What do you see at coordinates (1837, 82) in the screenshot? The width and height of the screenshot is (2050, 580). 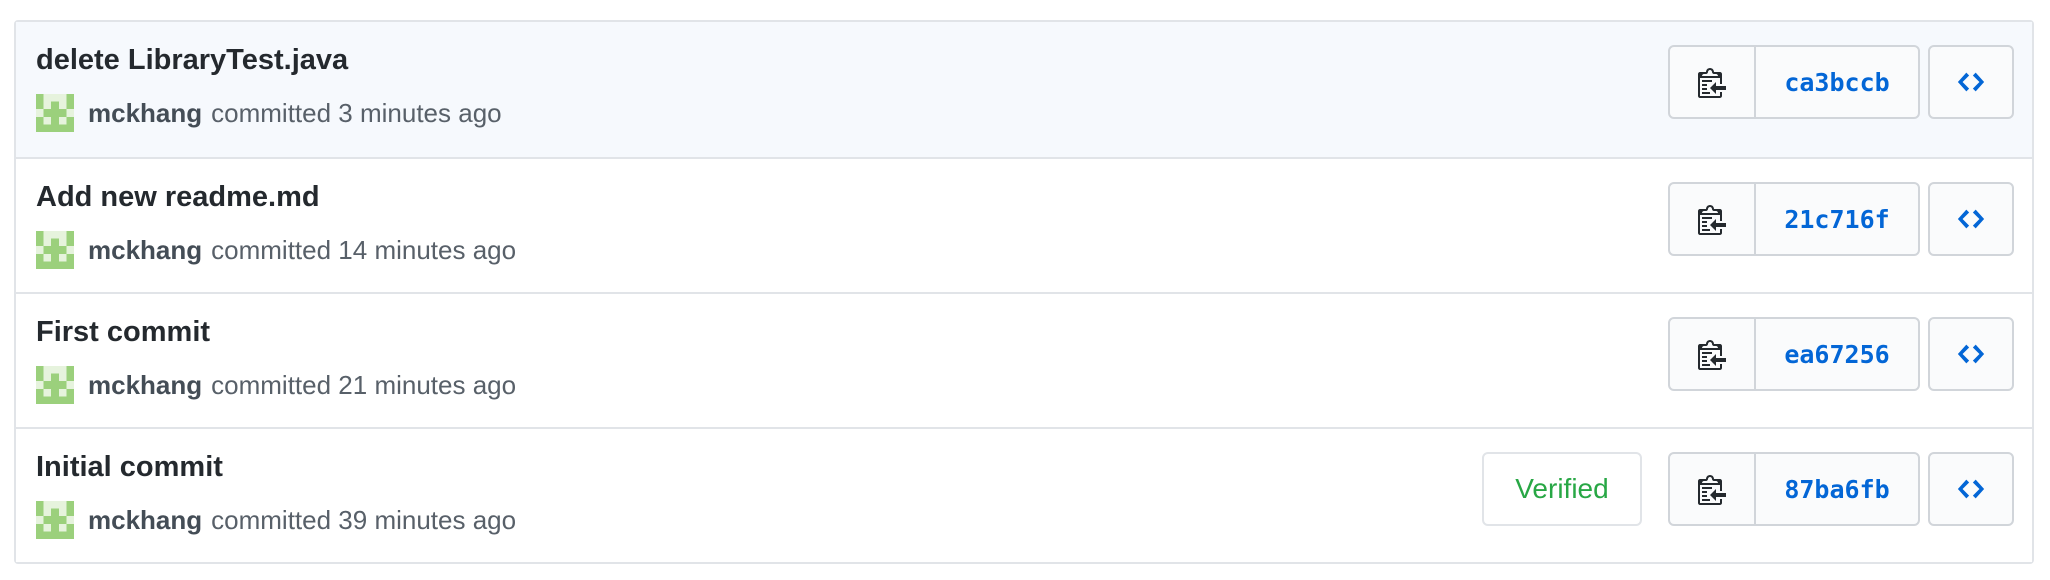 I see `commit-sha-button: ca3bccb` at bounding box center [1837, 82].